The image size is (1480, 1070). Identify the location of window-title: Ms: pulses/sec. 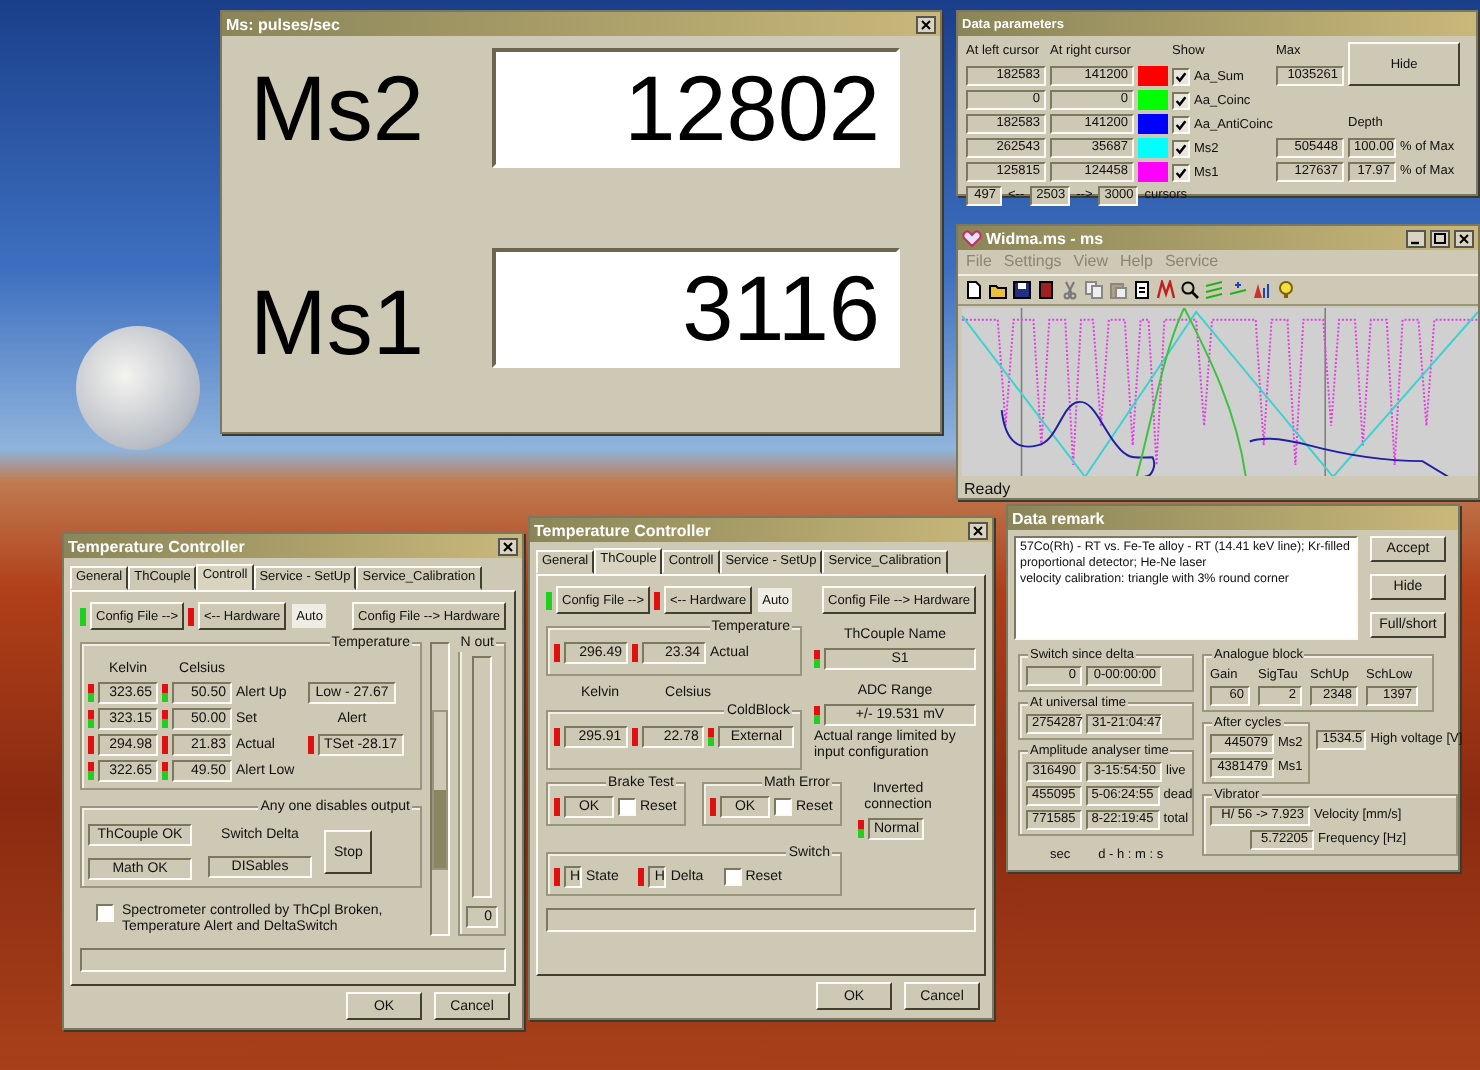
(283, 24).